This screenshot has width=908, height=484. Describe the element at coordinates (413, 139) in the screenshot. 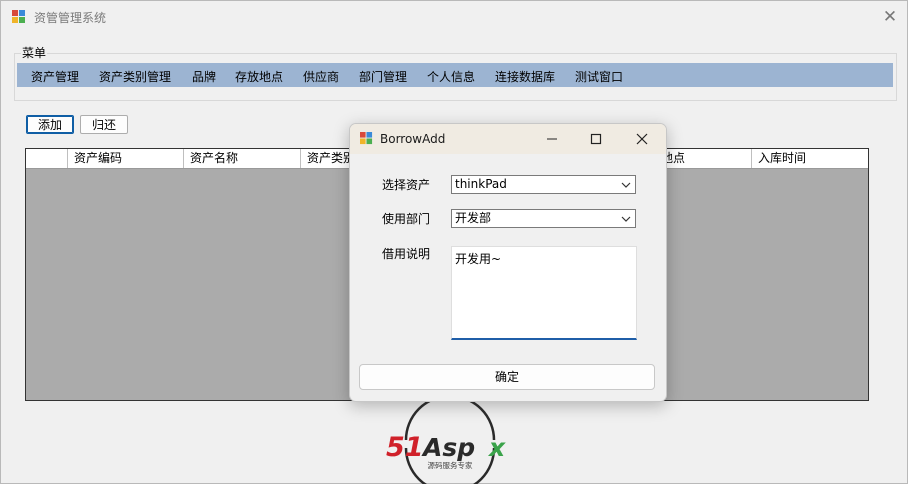

I see `dialog-title: BorrowAdd` at that location.